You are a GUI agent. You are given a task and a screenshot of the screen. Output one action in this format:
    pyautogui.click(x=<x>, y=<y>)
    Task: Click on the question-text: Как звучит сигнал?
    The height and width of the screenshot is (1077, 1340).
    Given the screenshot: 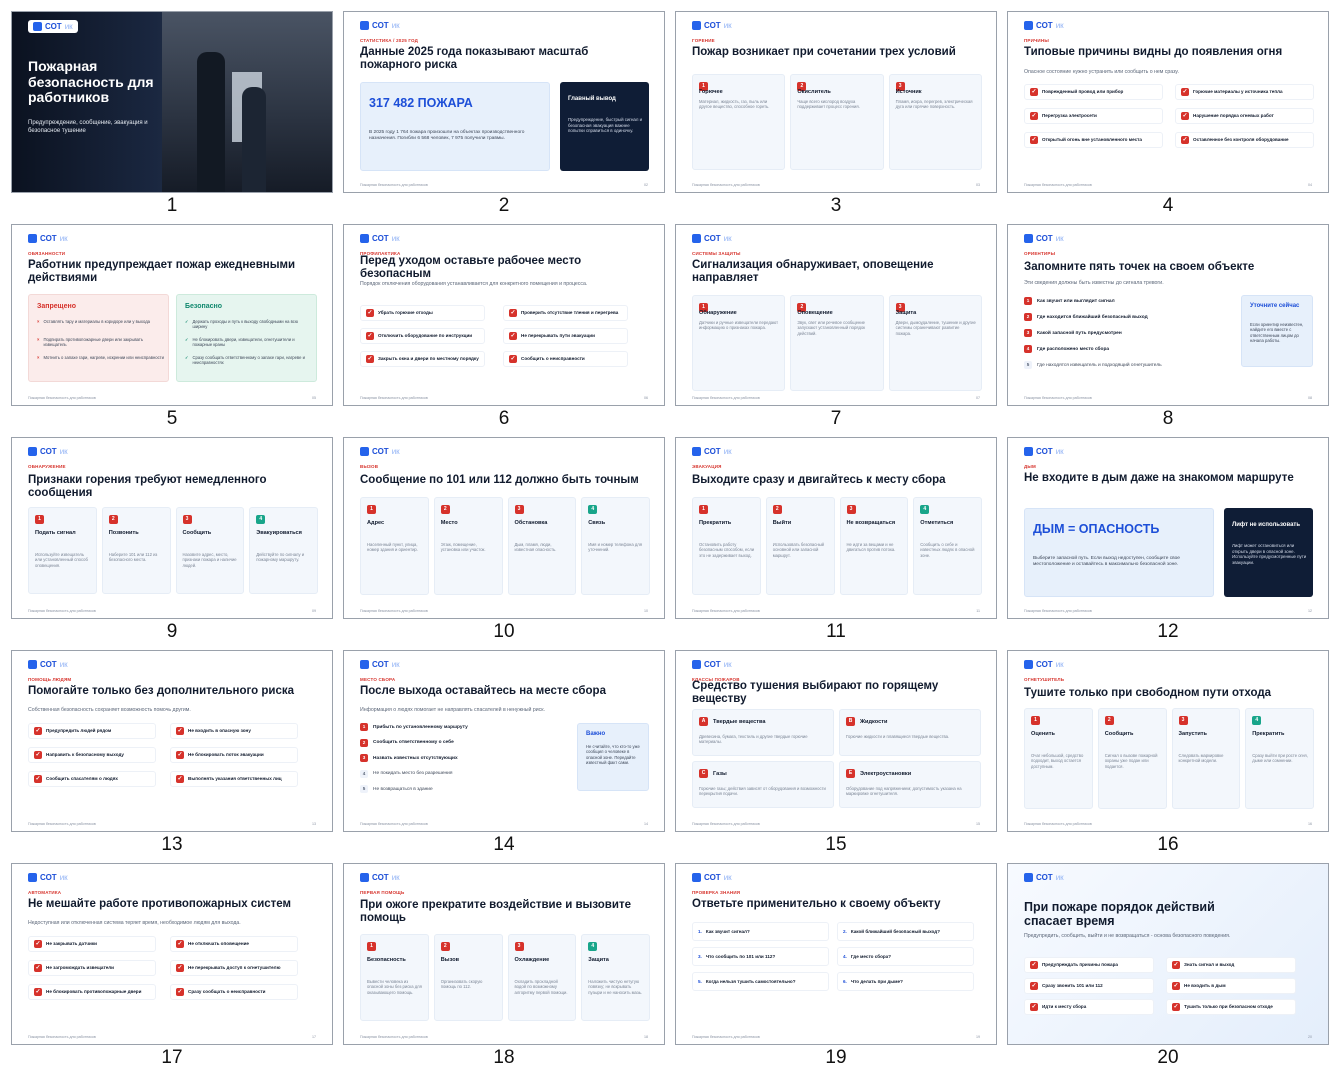 What is the action you would take?
    pyautogui.click(x=727, y=931)
    